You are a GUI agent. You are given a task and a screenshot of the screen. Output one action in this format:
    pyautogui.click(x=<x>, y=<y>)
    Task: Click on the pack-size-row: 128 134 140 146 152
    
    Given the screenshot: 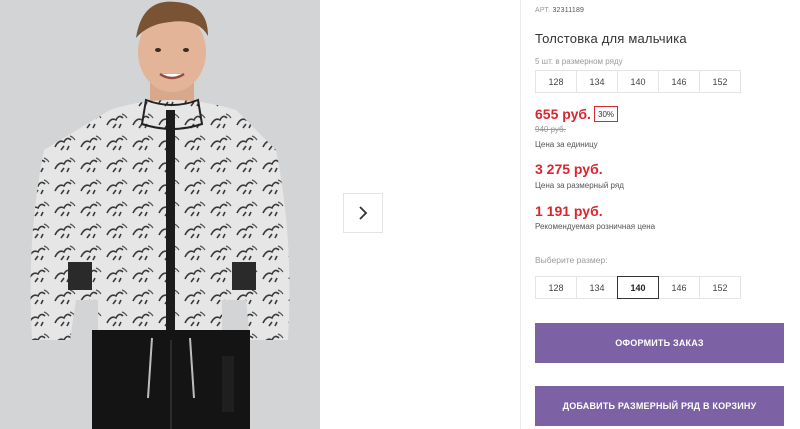 What is the action you would take?
    pyautogui.click(x=638, y=81)
    